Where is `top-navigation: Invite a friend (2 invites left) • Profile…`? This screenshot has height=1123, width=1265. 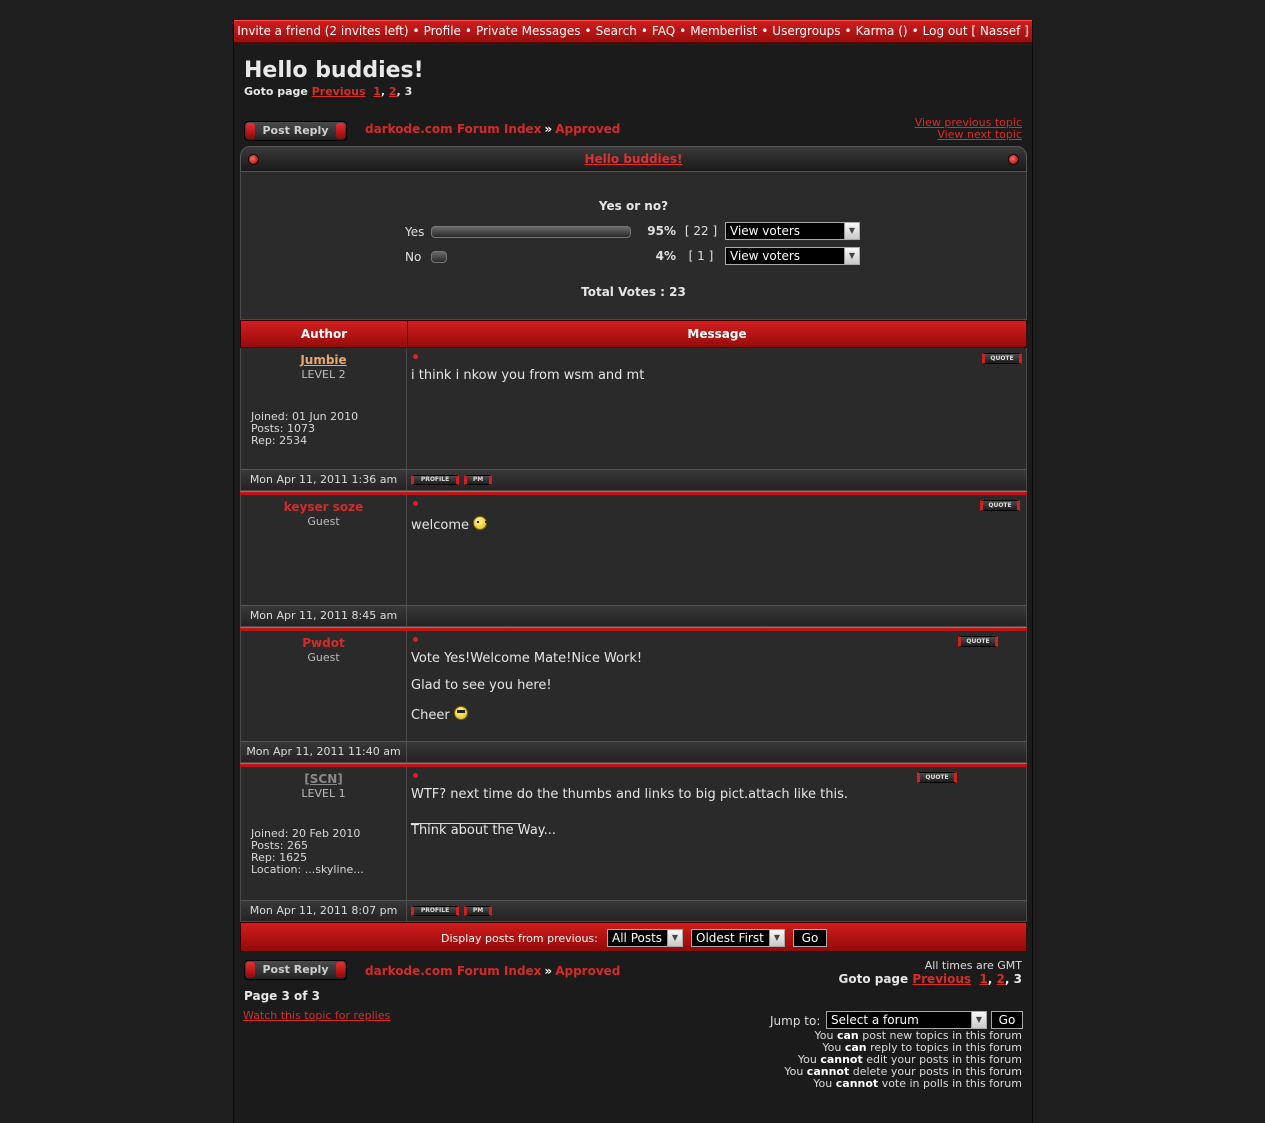 top-navigation: Invite a friend (2 invites left) • Profile… is located at coordinates (633, 31).